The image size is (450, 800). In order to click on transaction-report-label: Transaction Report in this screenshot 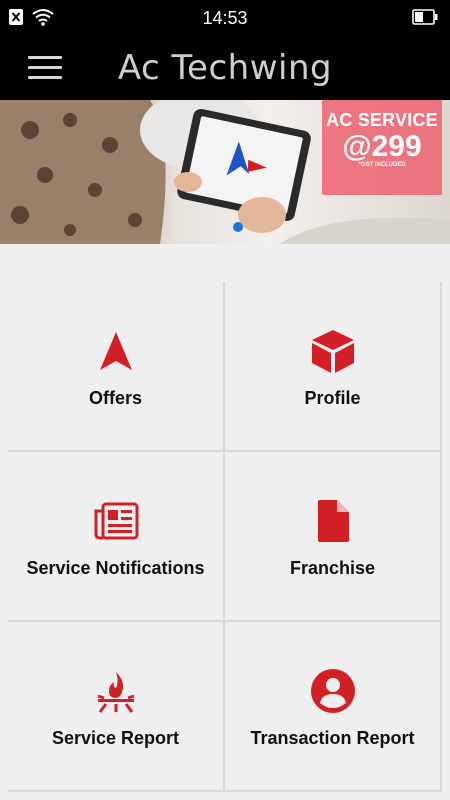, I will do `click(332, 738)`.